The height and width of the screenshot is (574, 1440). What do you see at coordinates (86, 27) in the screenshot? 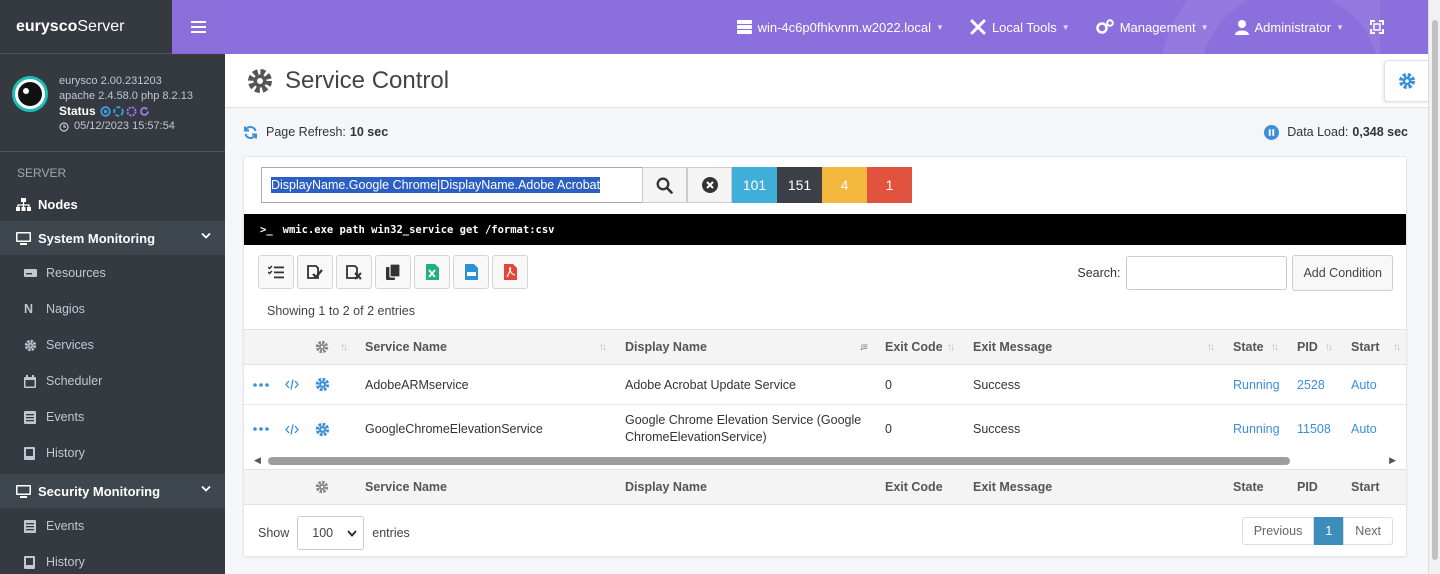
I see `brand-logo-text: euryscoServer` at bounding box center [86, 27].